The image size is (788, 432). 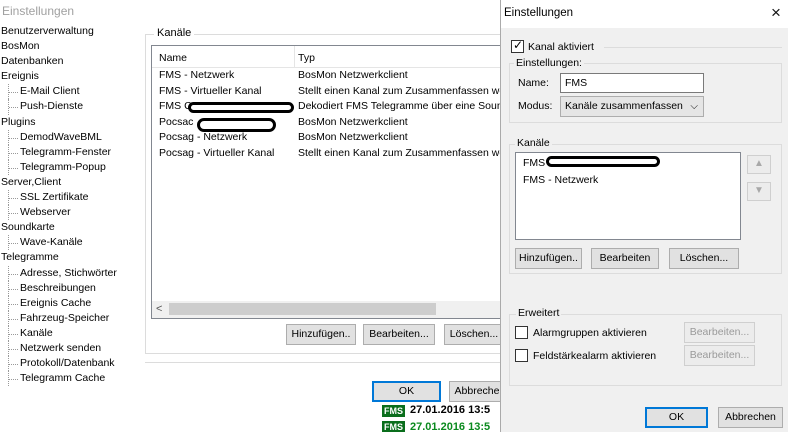 I want to click on channel-active-label: Kanal aktiviert, so click(x=561, y=47).